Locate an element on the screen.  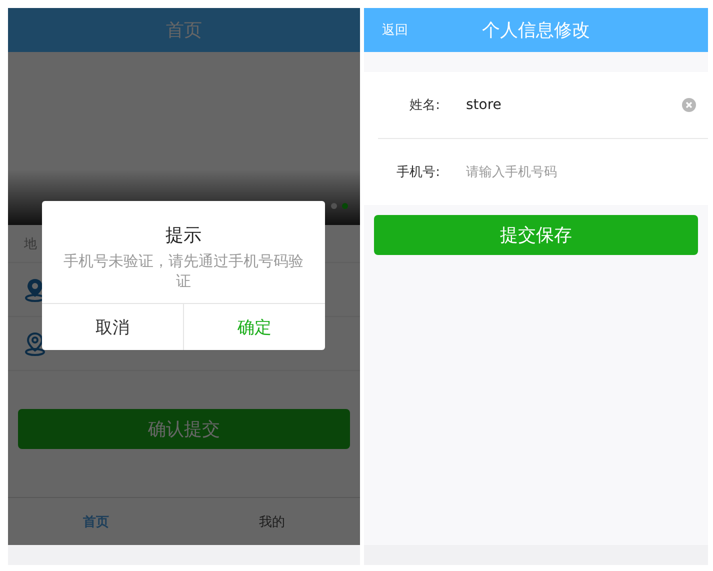
dialog-message: 手机号未验证，请先通过手机号码验证 is located at coordinates (183, 271).